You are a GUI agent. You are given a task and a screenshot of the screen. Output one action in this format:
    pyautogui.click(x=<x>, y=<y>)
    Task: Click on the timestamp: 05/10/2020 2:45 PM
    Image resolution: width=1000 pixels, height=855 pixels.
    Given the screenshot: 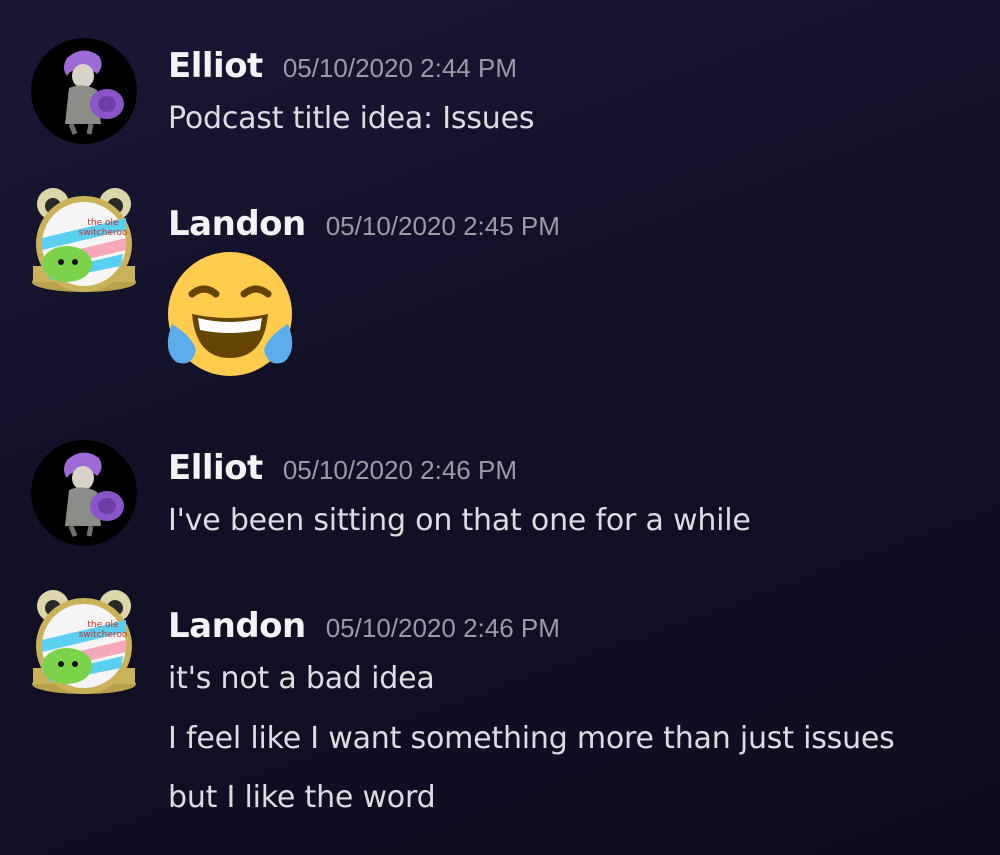 What is the action you would take?
    pyautogui.click(x=442, y=226)
    